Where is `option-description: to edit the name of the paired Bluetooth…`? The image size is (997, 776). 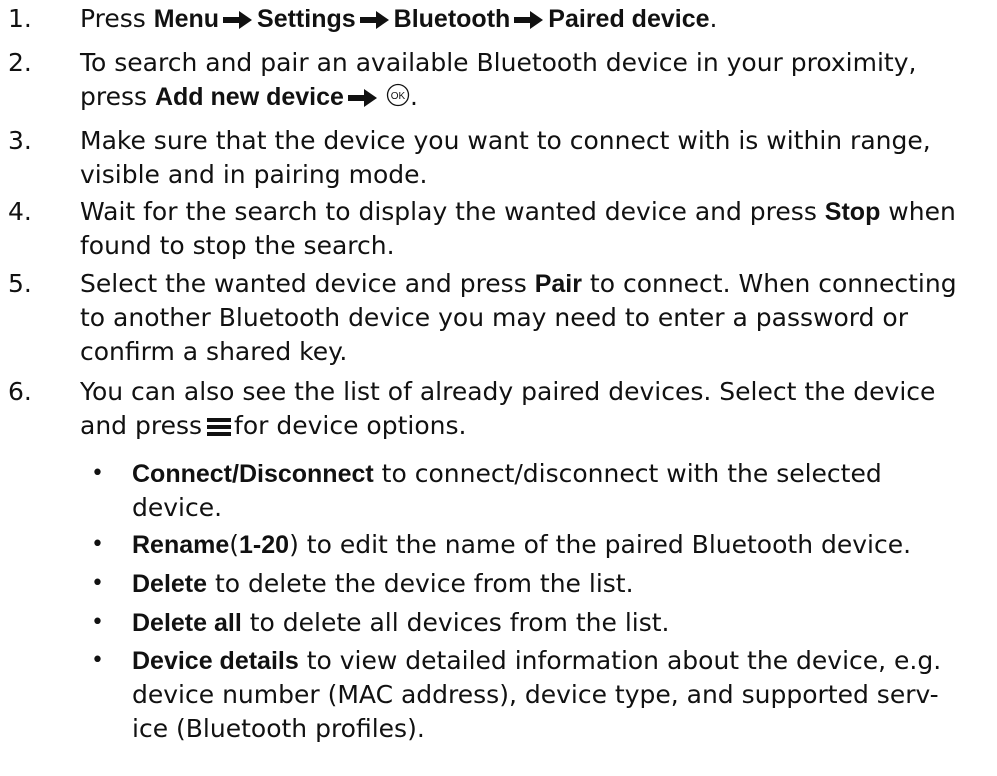 option-description: to edit the name of the paired Bluetooth… is located at coordinates (609, 544).